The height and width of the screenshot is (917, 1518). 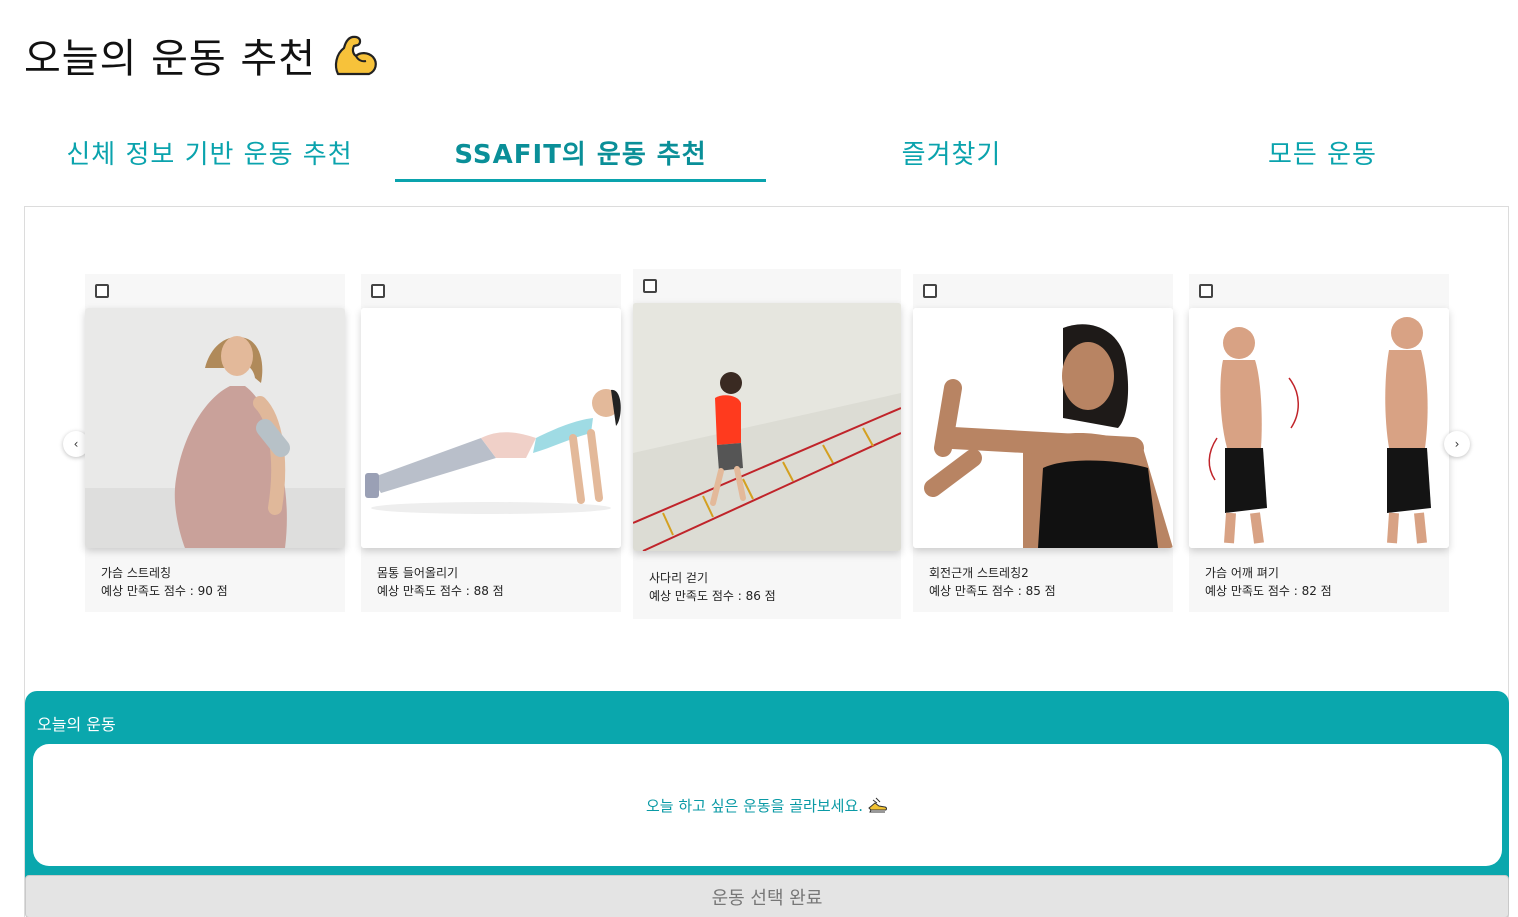 I want to click on exercise-image-chest-stretch, so click(x=215, y=428).